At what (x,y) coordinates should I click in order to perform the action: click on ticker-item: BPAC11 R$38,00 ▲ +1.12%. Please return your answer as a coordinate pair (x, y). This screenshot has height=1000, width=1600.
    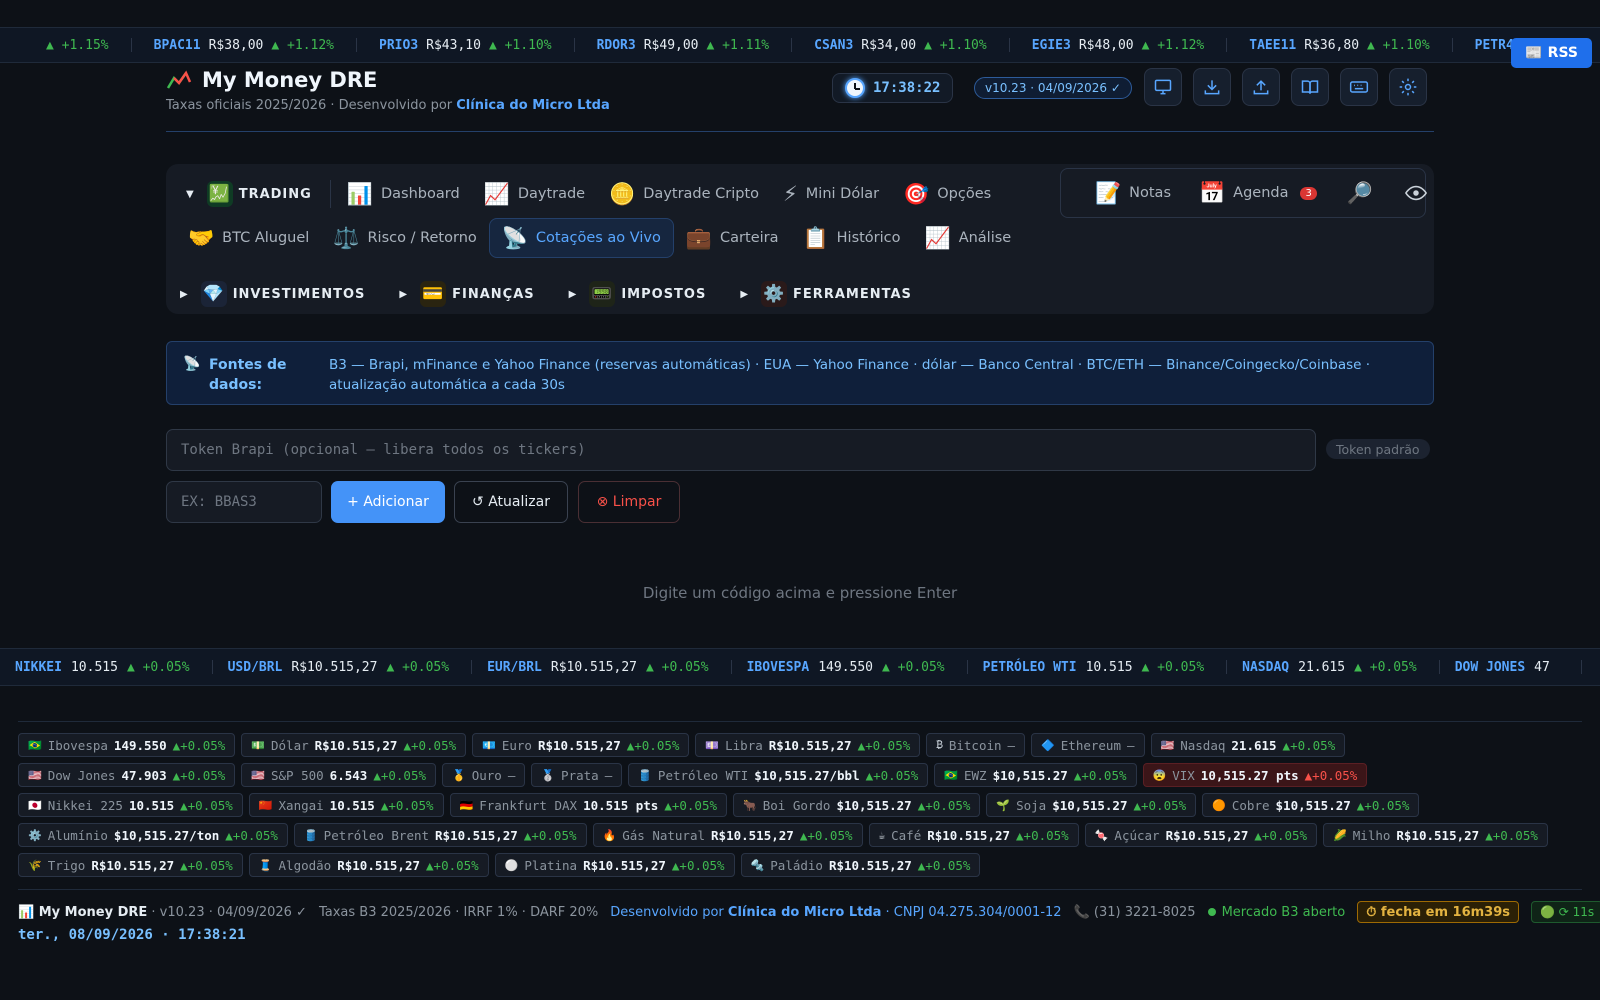
    Looking at the image, I should click on (245, 45).